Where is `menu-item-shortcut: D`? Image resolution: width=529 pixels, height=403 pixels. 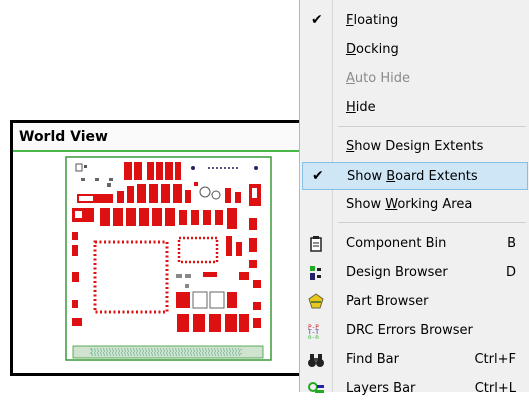 menu-item-shortcut: D is located at coordinates (510, 272).